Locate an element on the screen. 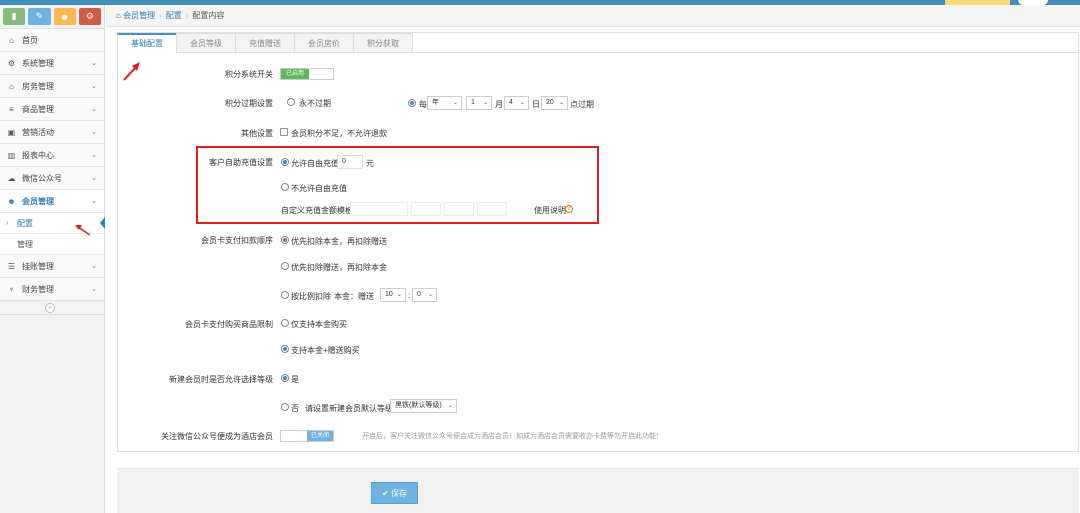  sidebar-item-label: 系统管理 is located at coordinates (38, 63).